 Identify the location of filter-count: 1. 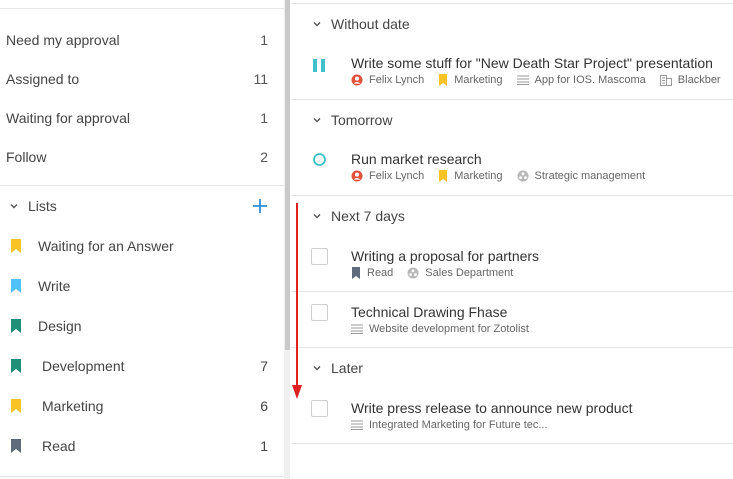
(264, 39).